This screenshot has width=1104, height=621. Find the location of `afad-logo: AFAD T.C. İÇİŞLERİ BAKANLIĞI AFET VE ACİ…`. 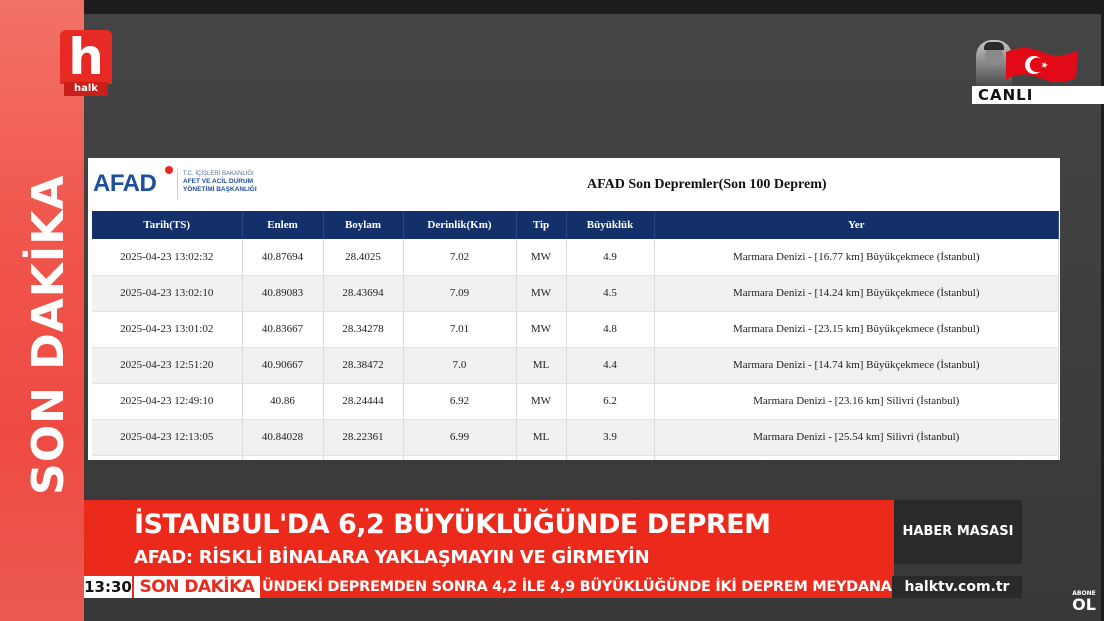

afad-logo: AFAD T.C. İÇİŞLERİ BAKANLIĞI AFET VE ACİ… is located at coordinates (178, 185).